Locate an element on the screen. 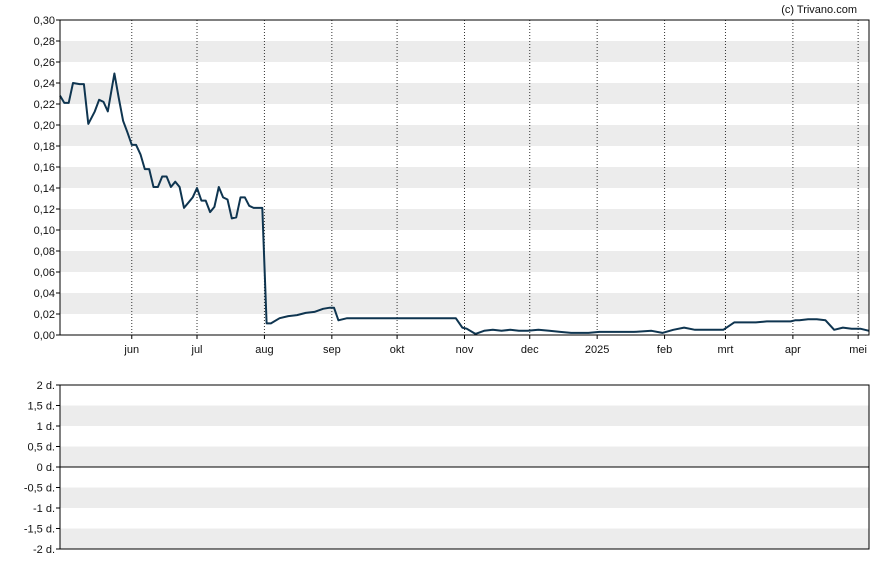  volume-y-tick-label: 0 d. is located at coordinates (46, 468).